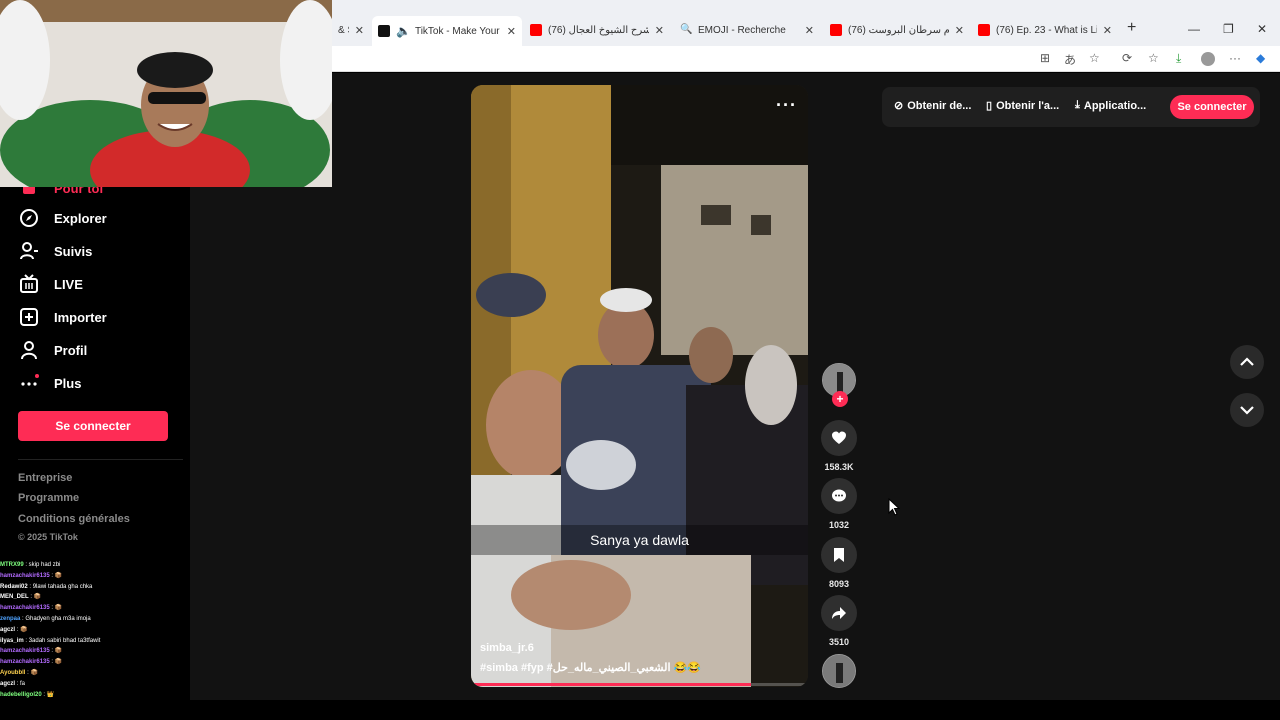  What do you see at coordinates (1208, 59) in the screenshot?
I see `profile-avatar-icon` at bounding box center [1208, 59].